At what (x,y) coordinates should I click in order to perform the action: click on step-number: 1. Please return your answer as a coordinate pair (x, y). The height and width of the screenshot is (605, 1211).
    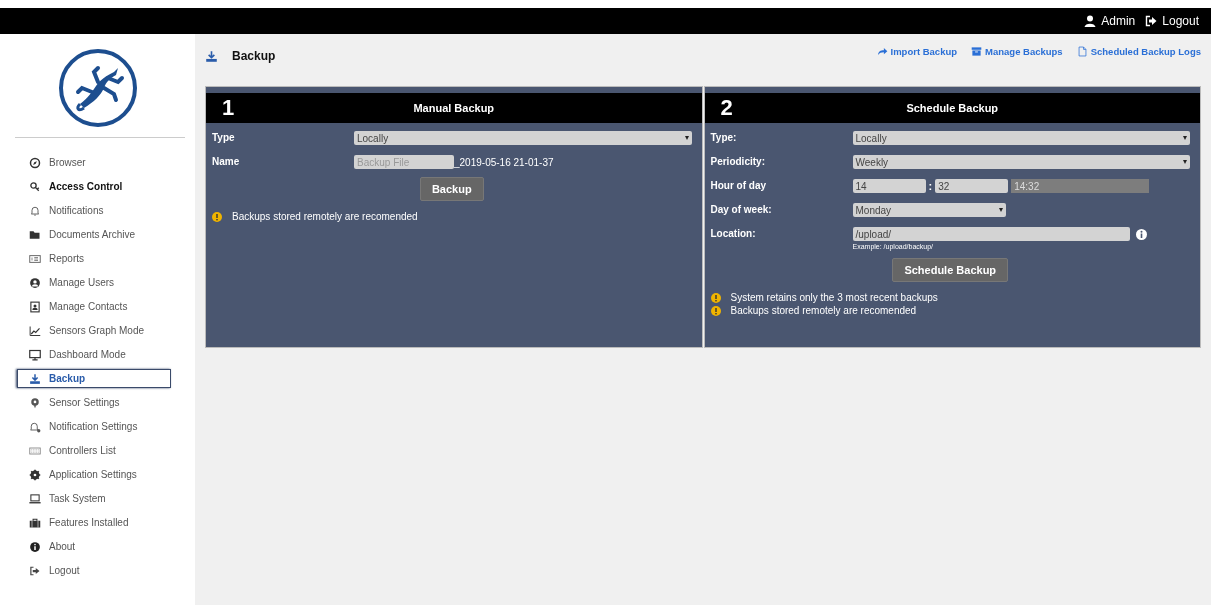
    Looking at the image, I should click on (228, 108).